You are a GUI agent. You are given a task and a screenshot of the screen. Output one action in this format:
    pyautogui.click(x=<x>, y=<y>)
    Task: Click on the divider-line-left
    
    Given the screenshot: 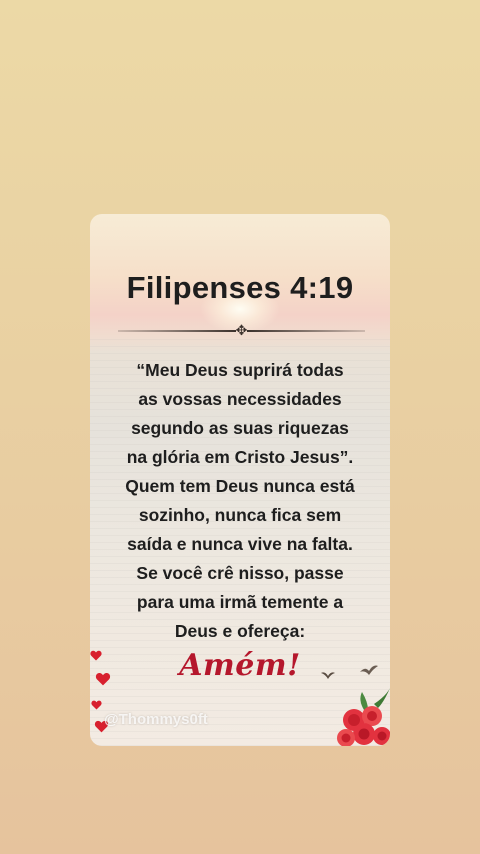 What is the action you would take?
    pyautogui.click(x=177, y=331)
    